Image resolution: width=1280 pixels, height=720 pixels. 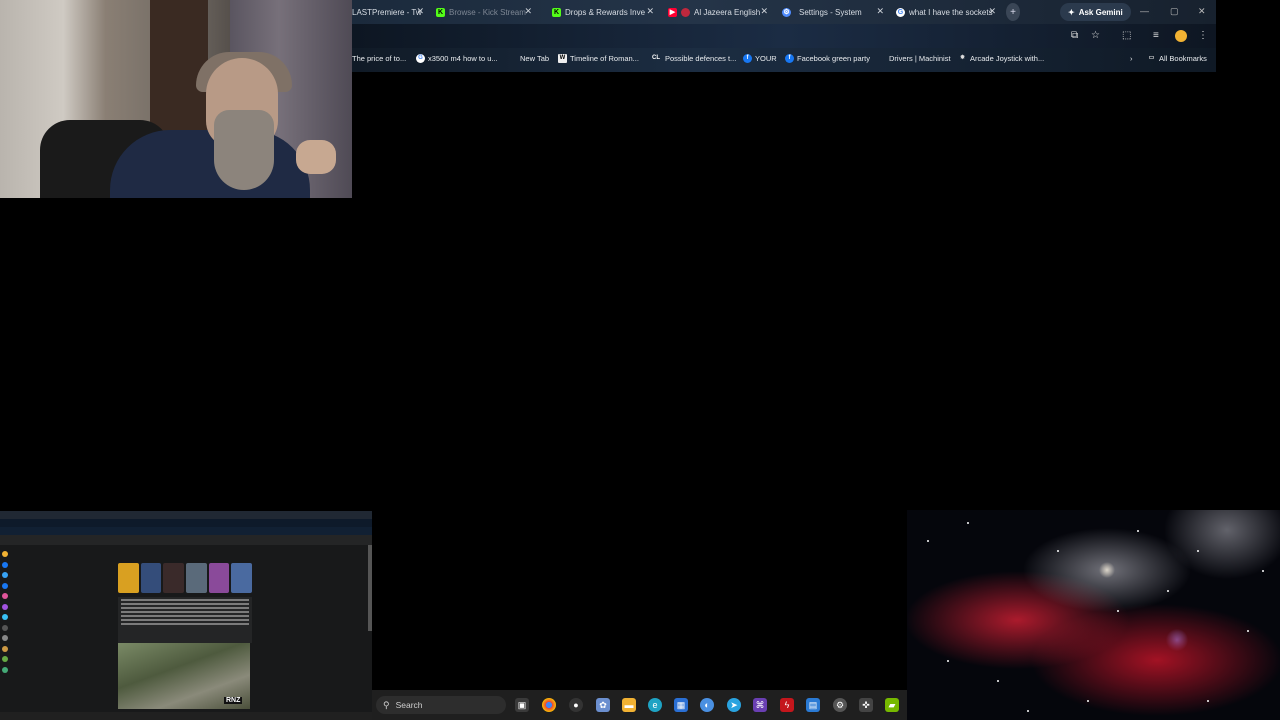 I want to click on bookmark-drivers-machinist: Drivers | Machinist, so click(x=920, y=58).